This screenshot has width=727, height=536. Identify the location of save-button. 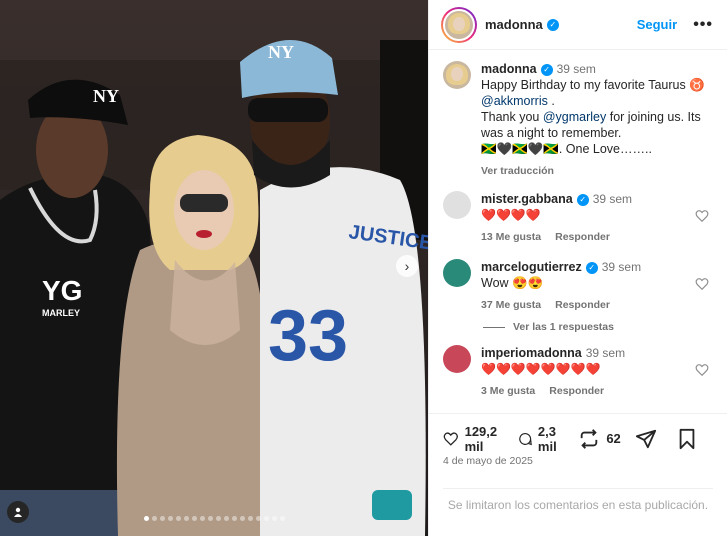
(690, 439).